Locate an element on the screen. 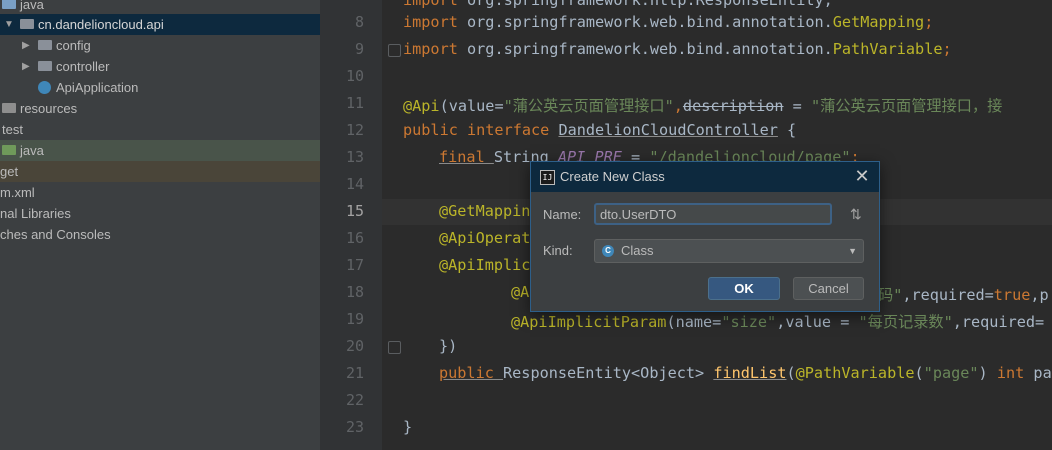 This screenshot has height=450, width=1052. code-line-18-tail: 码",required=true,p is located at coordinates (963, 295).